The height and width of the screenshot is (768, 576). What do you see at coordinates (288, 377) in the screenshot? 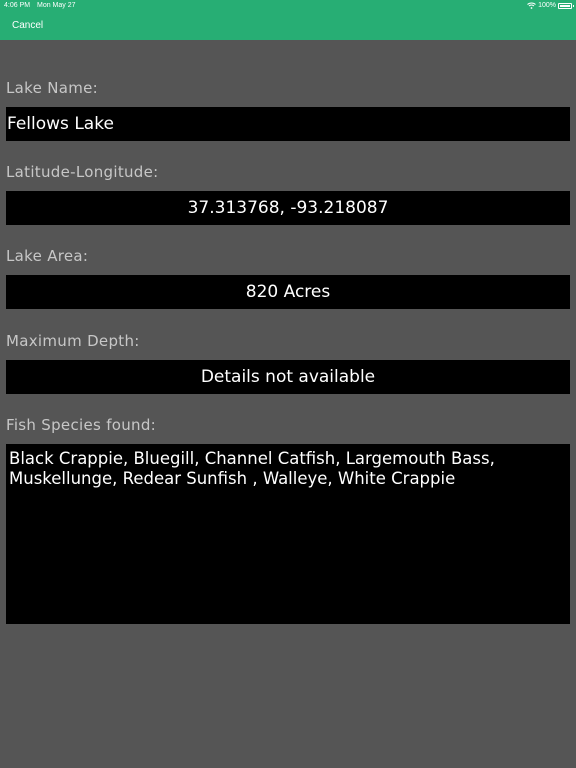
I see `max-depth-field: Details not available` at bounding box center [288, 377].